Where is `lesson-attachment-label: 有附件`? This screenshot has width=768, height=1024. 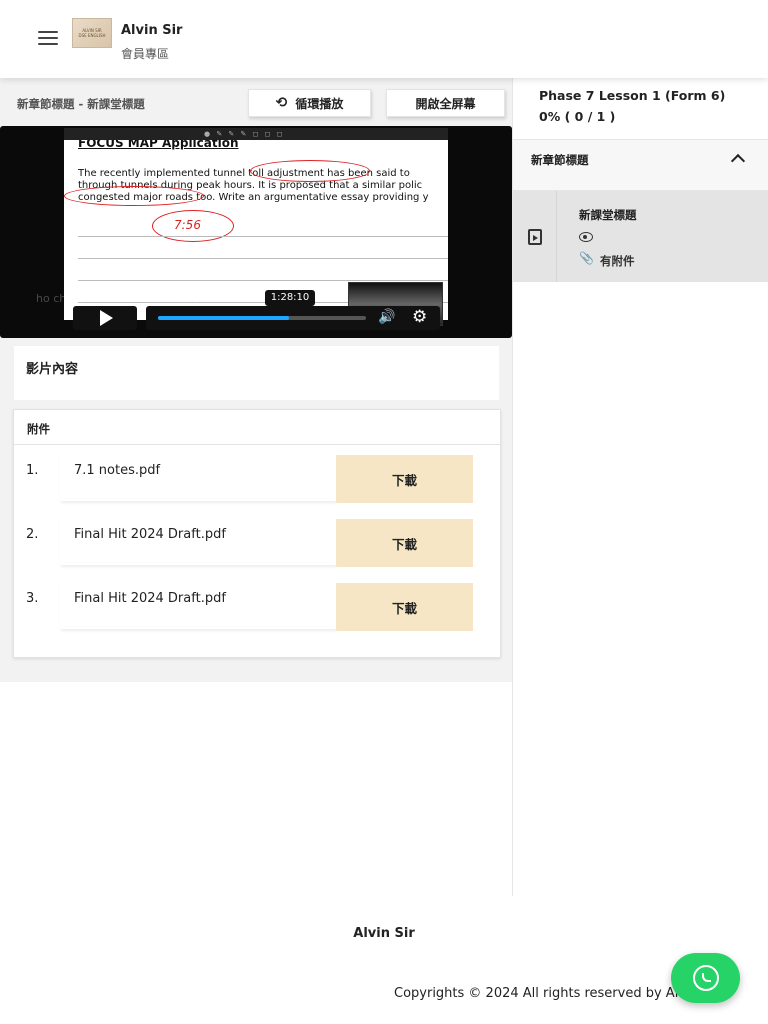
lesson-attachment-label: 有附件 is located at coordinates (617, 261).